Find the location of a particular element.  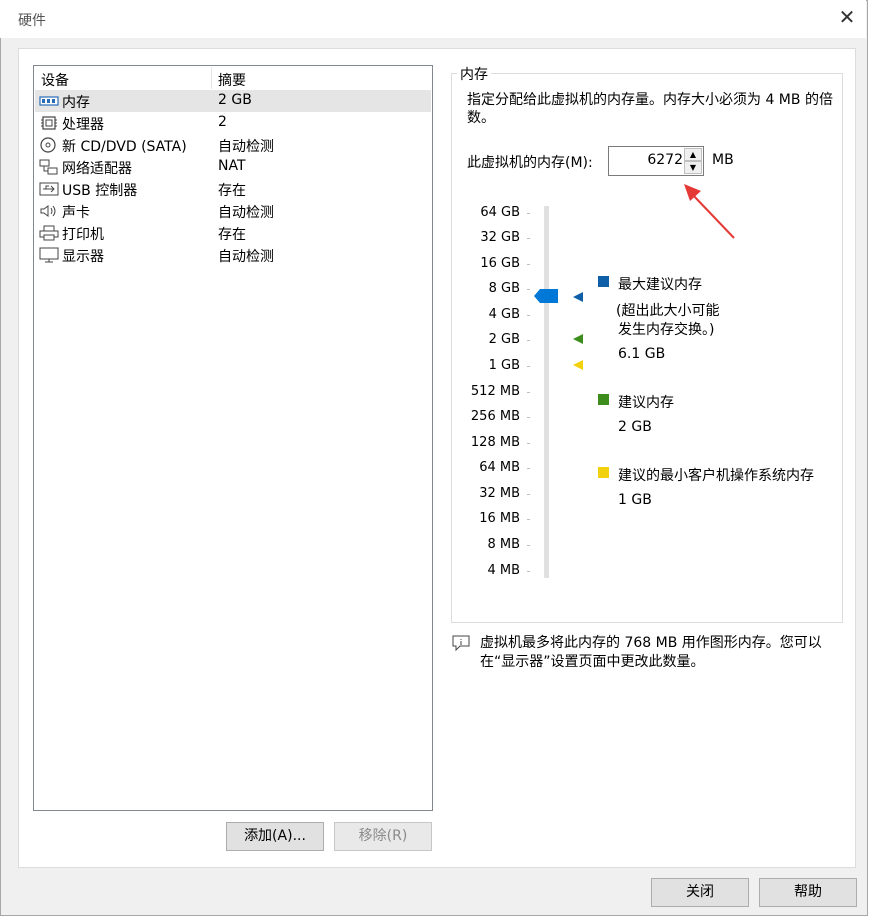

column-header-summary: 摘要 is located at coordinates (232, 80).